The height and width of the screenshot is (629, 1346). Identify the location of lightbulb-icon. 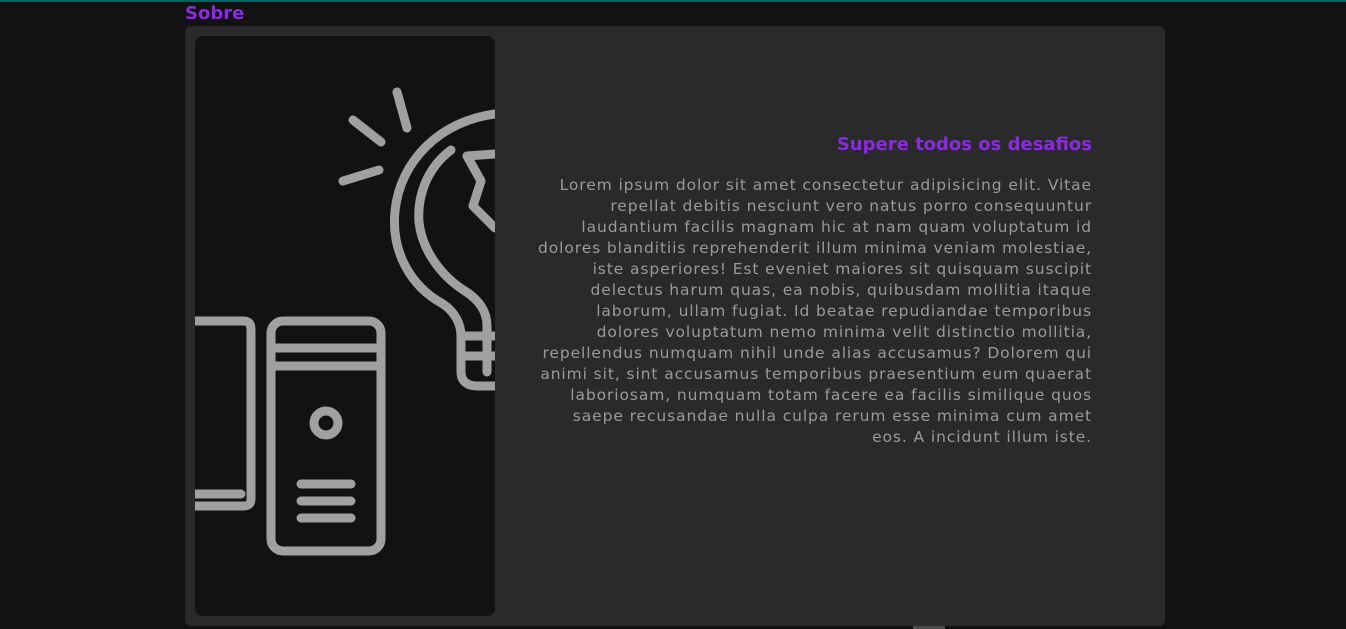
(442, 250).